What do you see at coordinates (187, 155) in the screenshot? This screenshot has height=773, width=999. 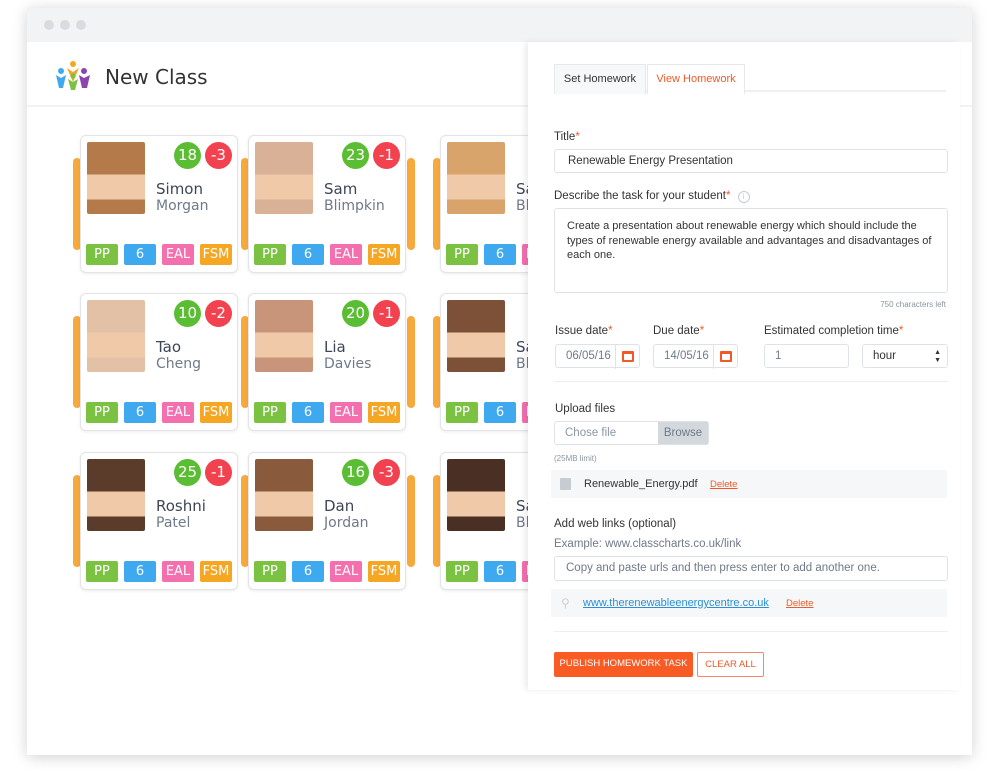 I see `positive-score-badge: 18` at bounding box center [187, 155].